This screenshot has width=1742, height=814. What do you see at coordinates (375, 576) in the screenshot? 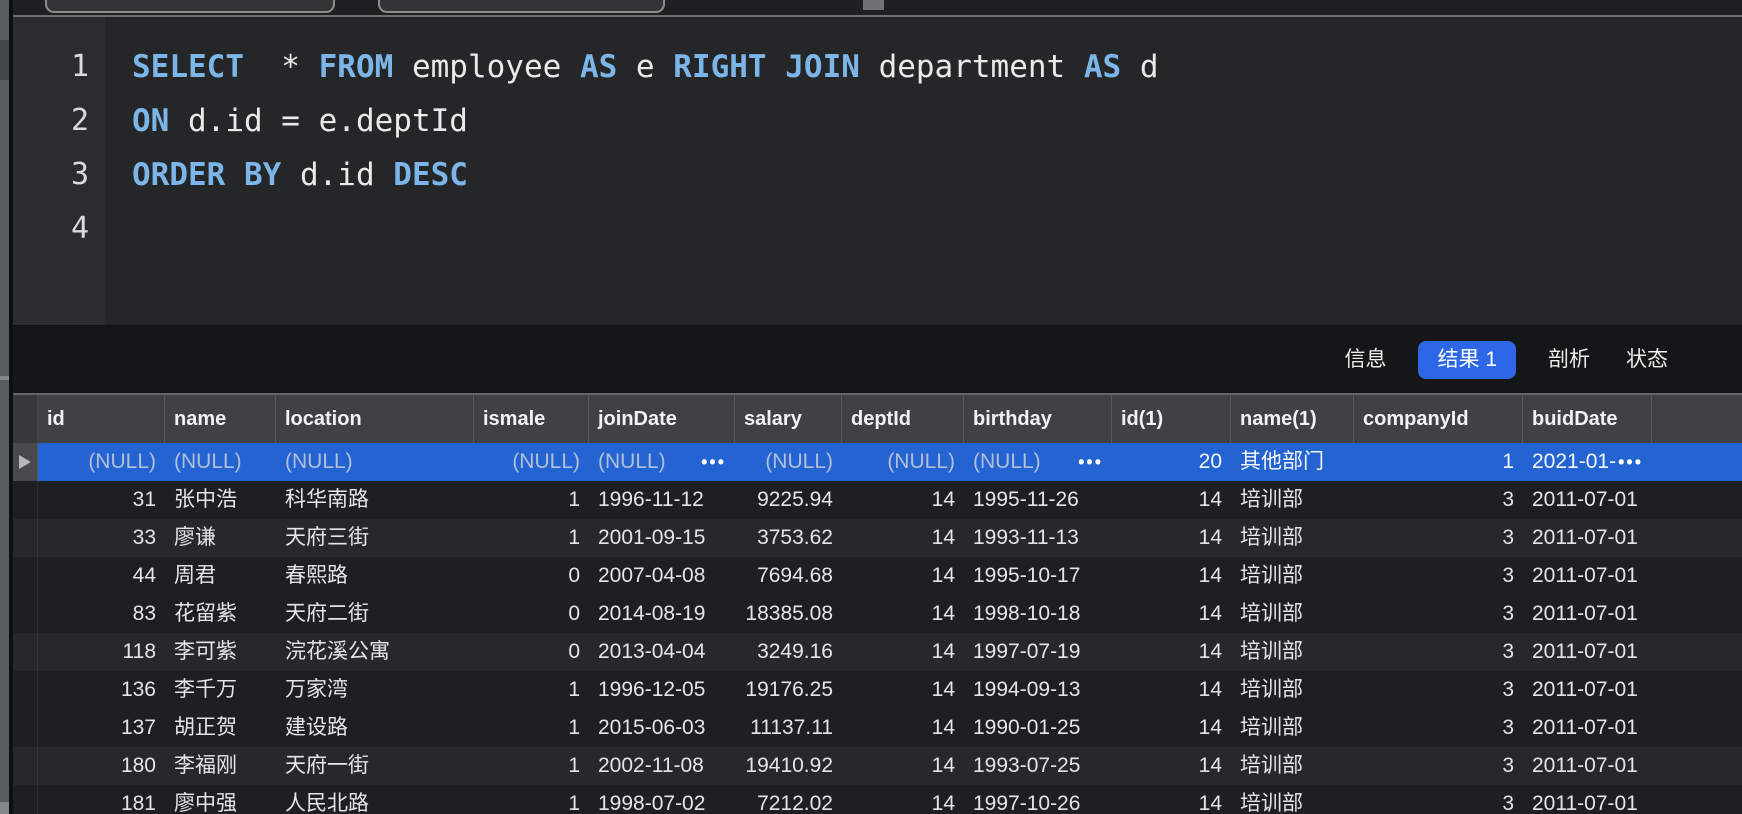
I see `table-cell: 春熙路` at bounding box center [375, 576].